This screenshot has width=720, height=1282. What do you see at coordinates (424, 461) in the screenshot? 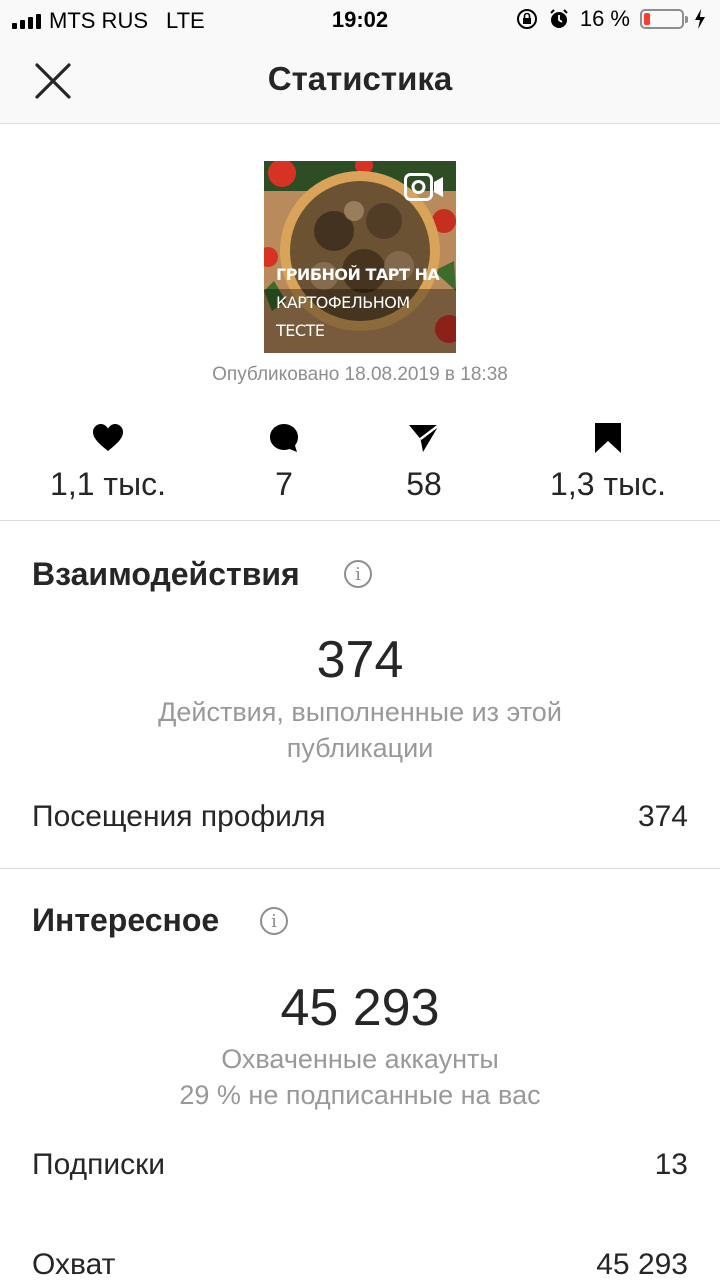
I see `shares-metric: 58` at bounding box center [424, 461].